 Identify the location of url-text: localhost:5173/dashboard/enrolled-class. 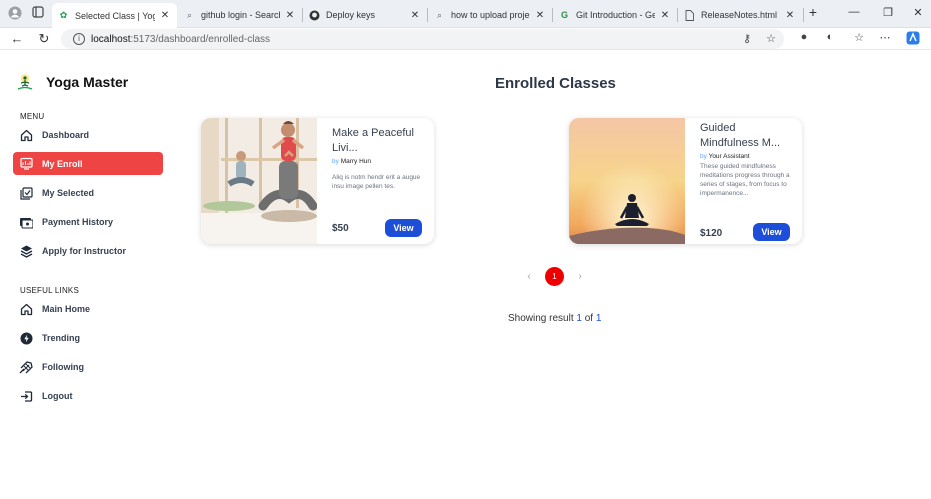
(180, 39).